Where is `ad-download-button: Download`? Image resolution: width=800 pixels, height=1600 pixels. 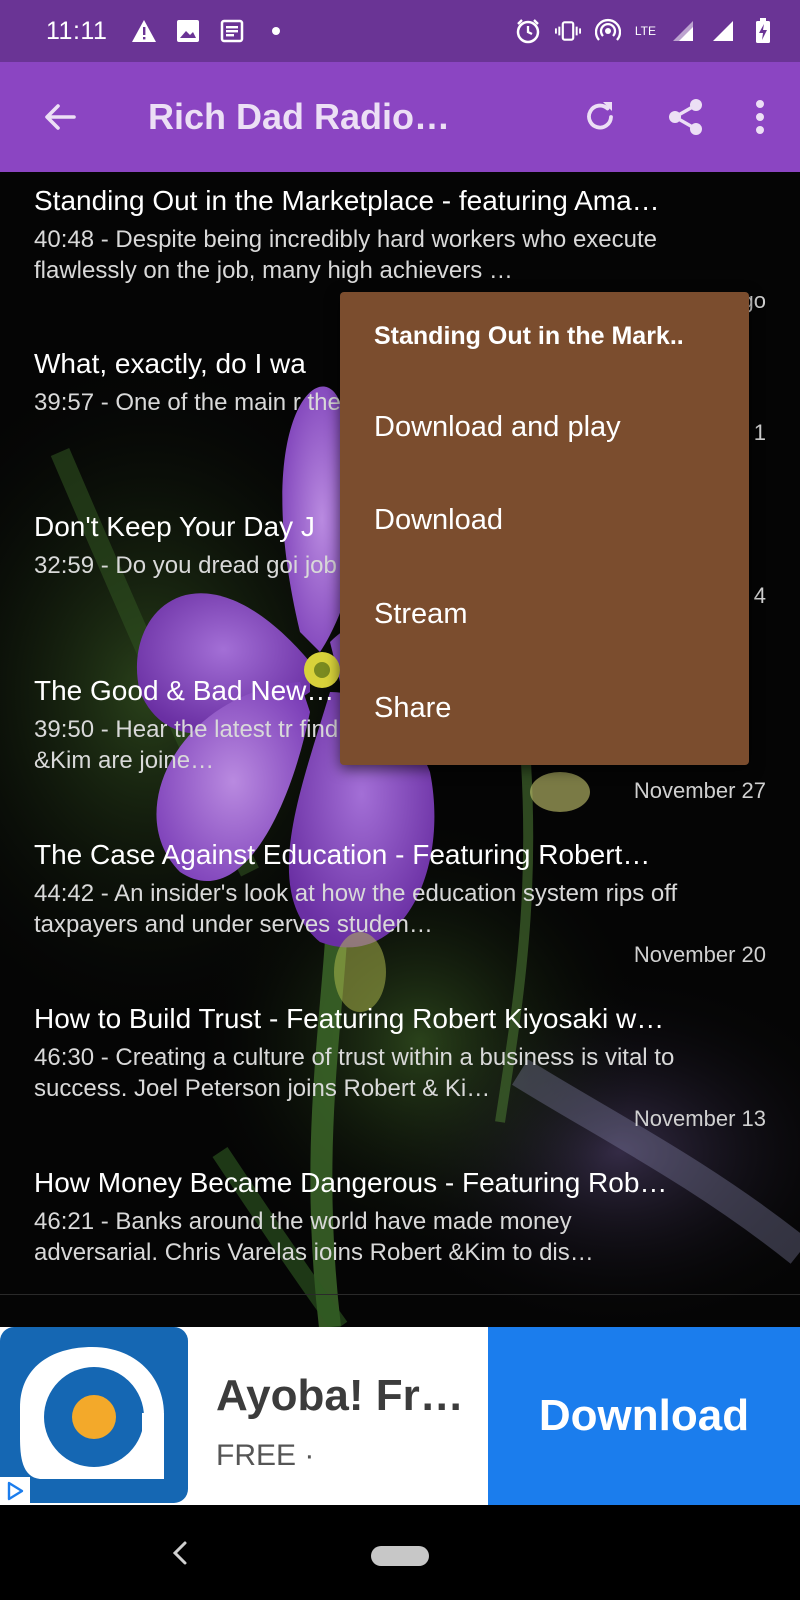 ad-download-button: Download is located at coordinates (644, 1416).